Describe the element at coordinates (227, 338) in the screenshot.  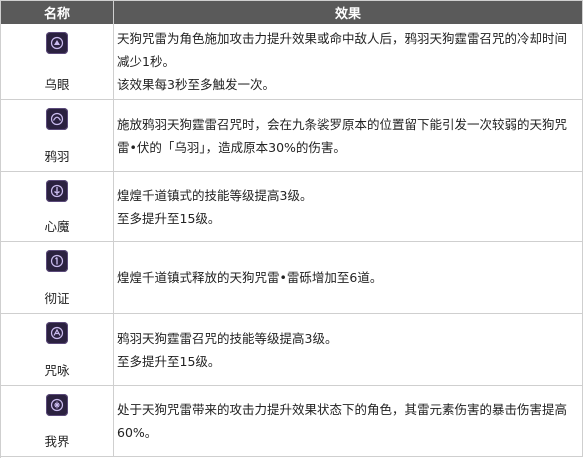
I see `effect-line: 鸦羽天狗霆雷召咒的技能等级提高3级。` at that location.